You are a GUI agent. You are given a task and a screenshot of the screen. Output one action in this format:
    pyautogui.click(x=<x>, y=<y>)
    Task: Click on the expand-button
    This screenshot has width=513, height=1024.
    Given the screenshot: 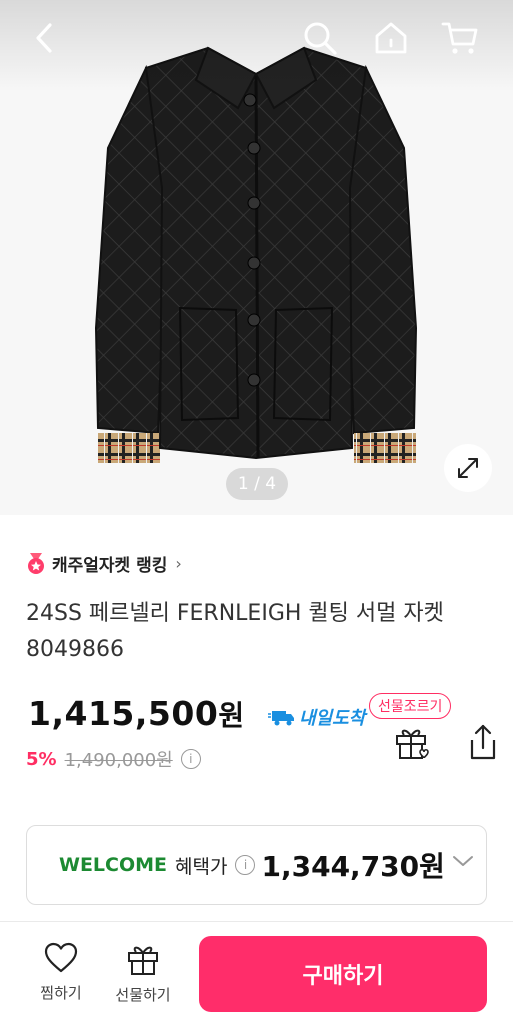 What is the action you would take?
    pyautogui.click(x=468, y=468)
    